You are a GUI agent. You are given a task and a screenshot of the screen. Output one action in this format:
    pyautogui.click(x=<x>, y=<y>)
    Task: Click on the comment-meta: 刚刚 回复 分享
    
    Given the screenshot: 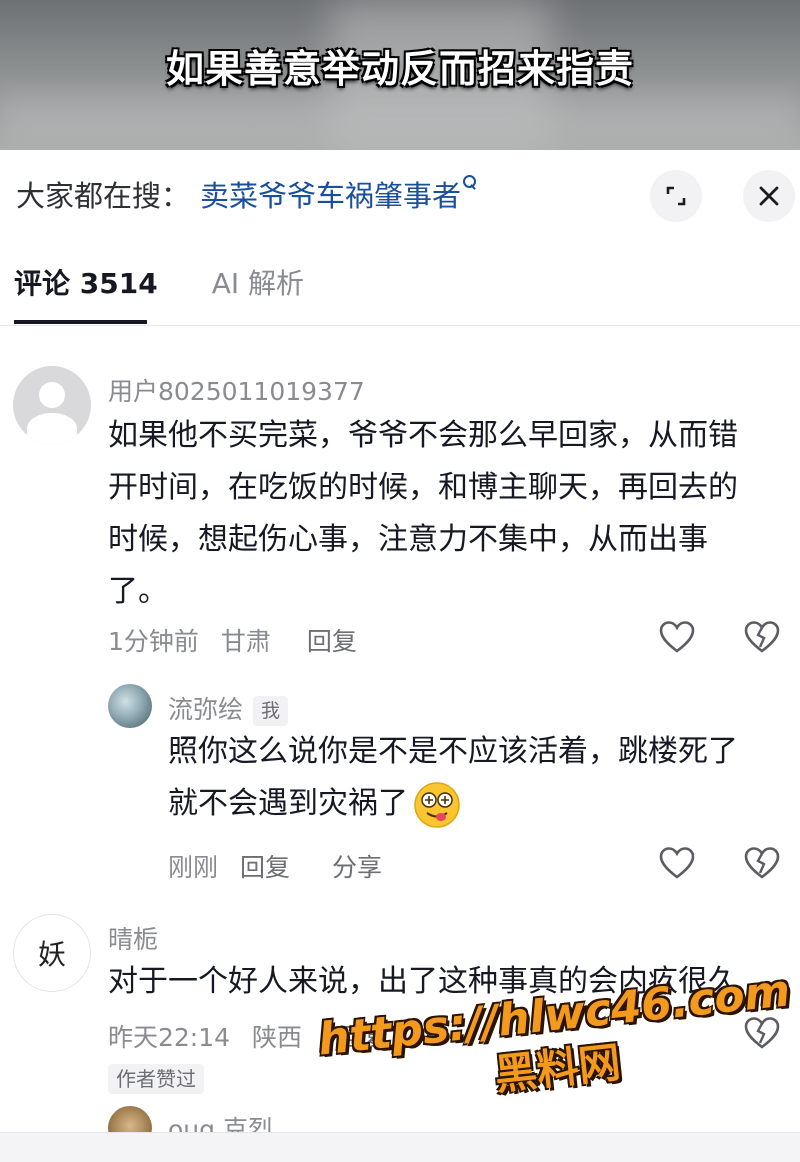 What is the action you would take?
    pyautogui.click(x=286, y=866)
    